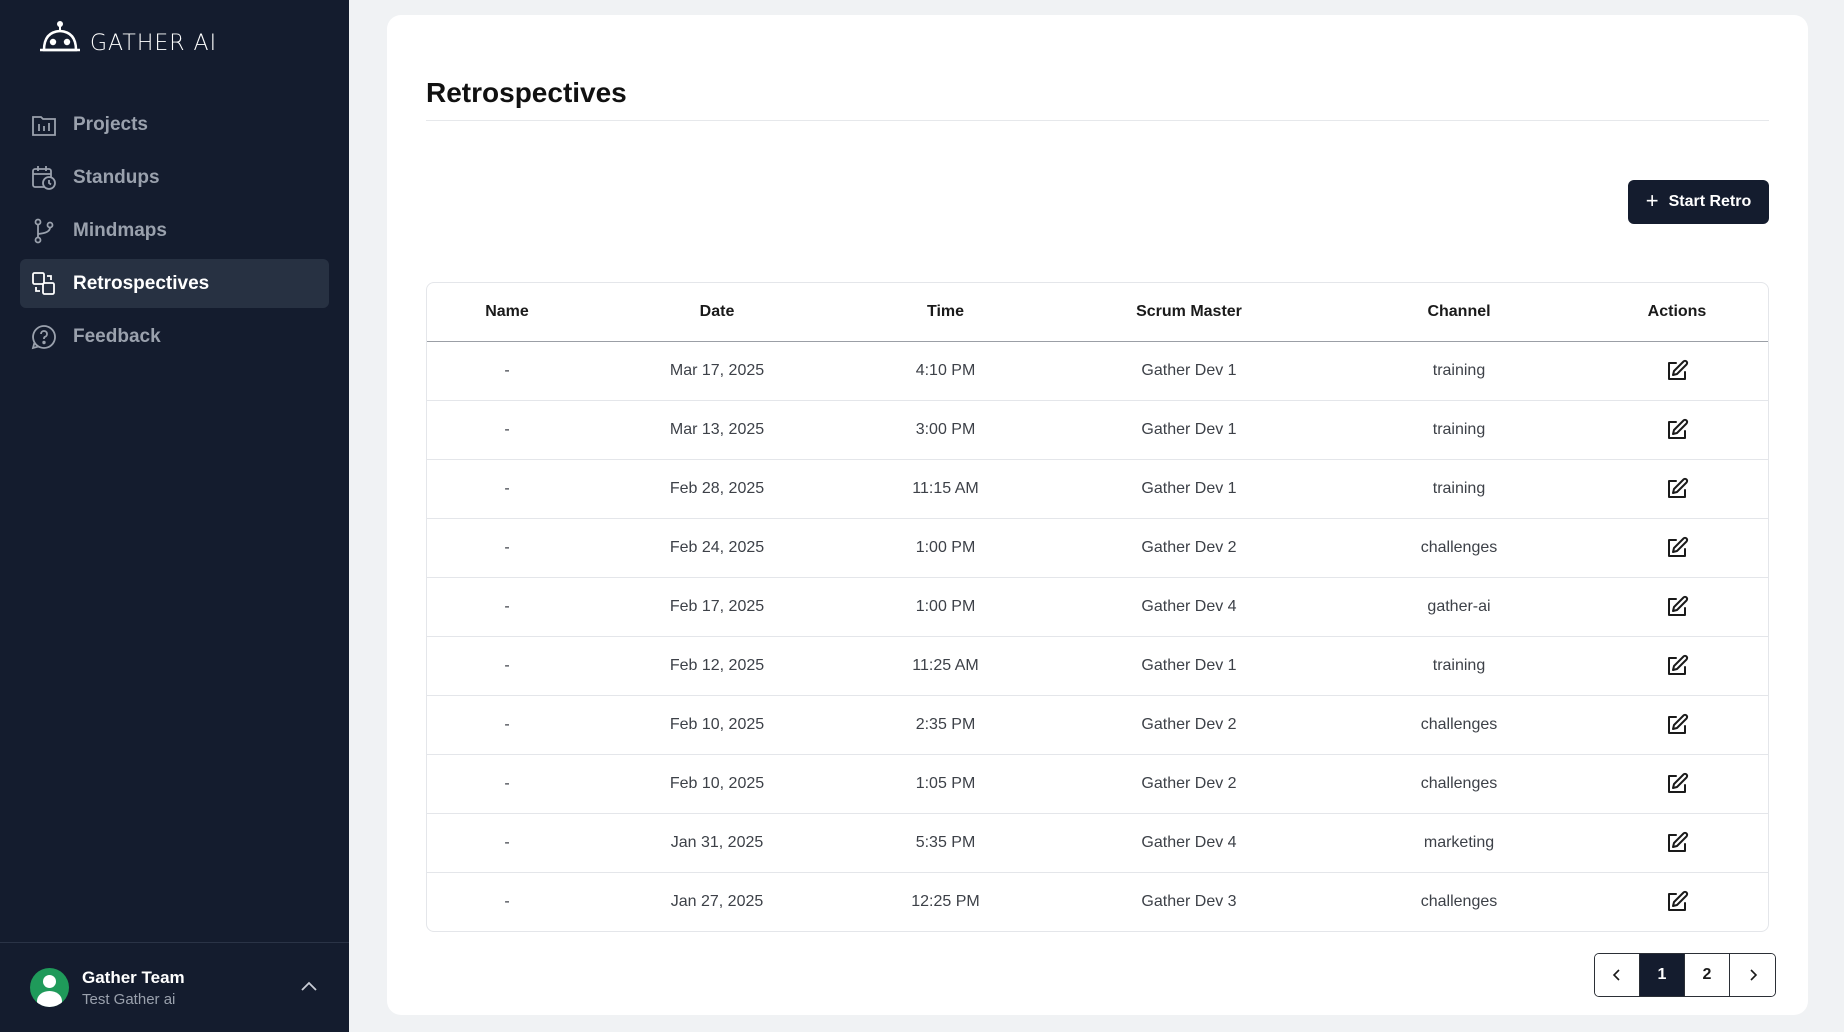  What do you see at coordinates (1459, 842) in the screenshot?
I see `cell-channel: marketing` at bounding box center [1459, 842].